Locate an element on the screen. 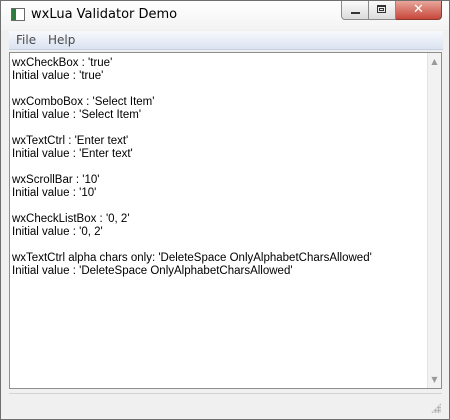 The width and height of the screenshot is (450, 420). maximize-button is located at coordinates (382, 10).